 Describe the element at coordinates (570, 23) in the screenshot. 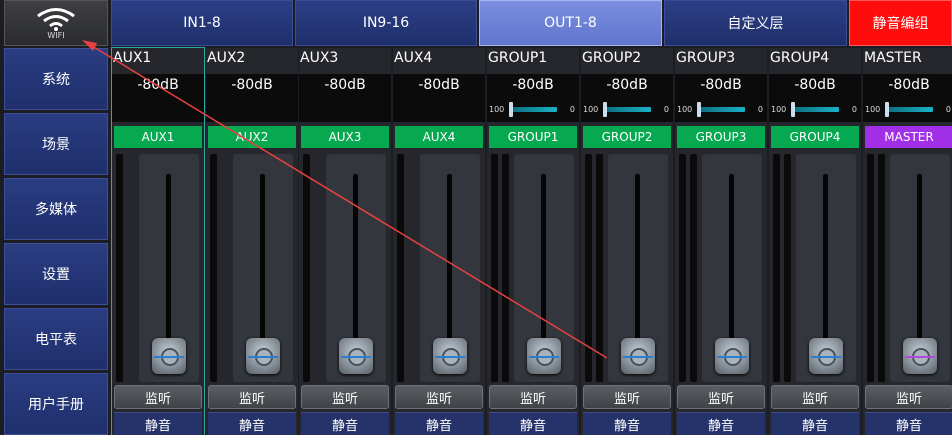

I see `tab-out1-8: OUT1-8` at that location.